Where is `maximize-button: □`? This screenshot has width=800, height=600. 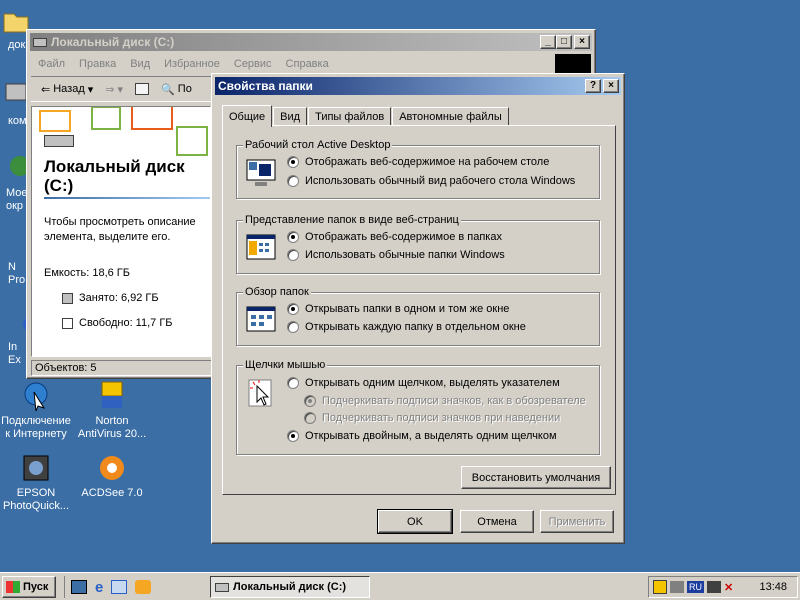 maximize-button: □ is located at coordinates (564, 42).